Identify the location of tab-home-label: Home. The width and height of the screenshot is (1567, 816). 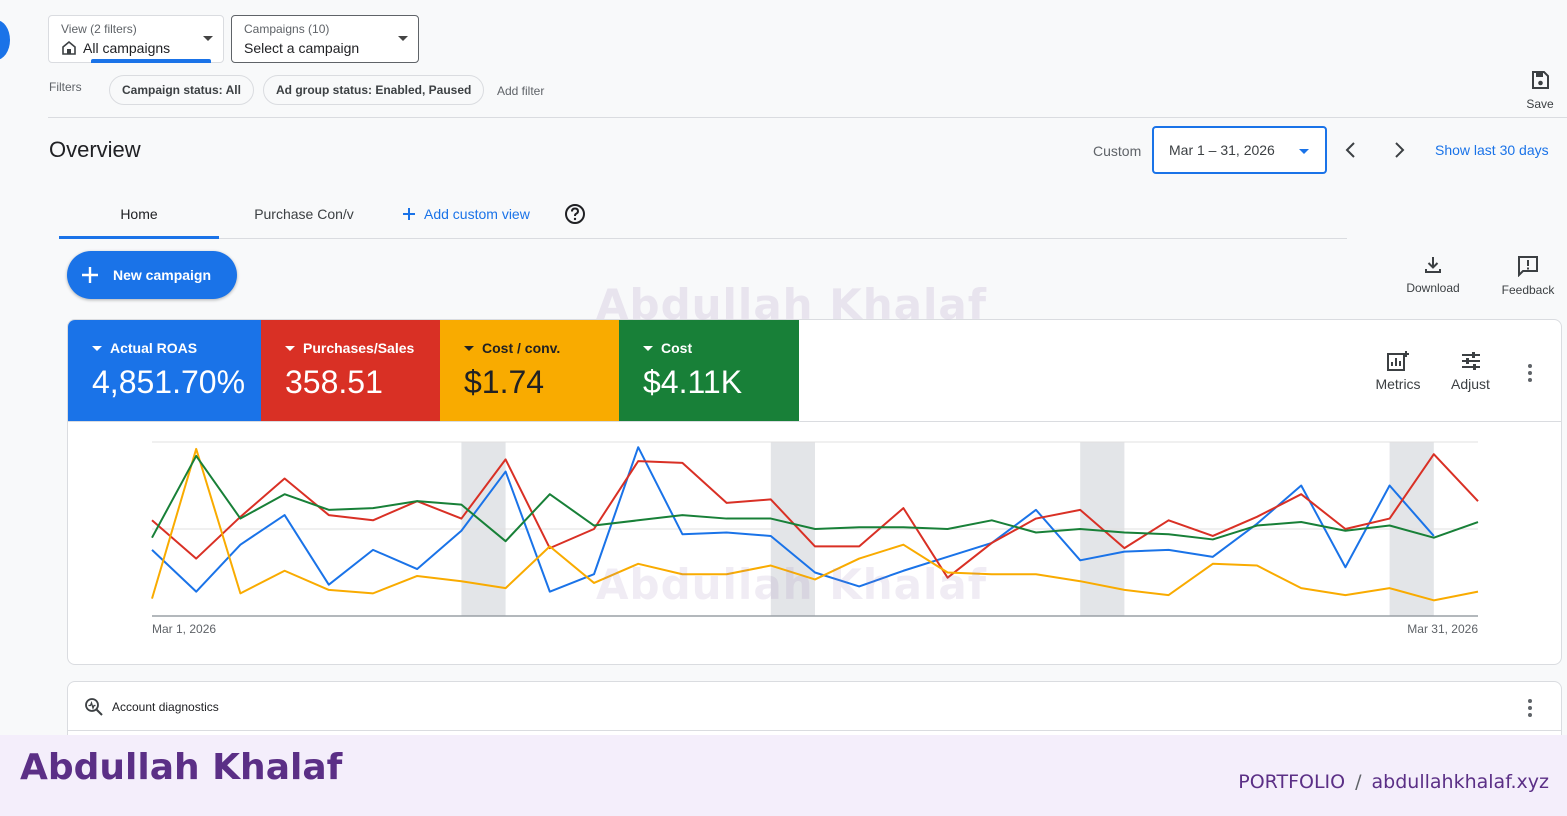
(139, 214).